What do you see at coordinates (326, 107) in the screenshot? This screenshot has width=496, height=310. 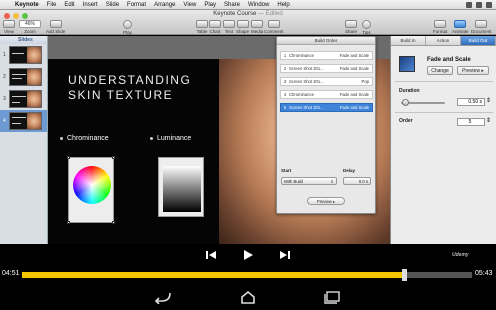 I see `build-row-5: 5 Screen Shot 201... Fade and Scale` at bounding box center [326, 107].